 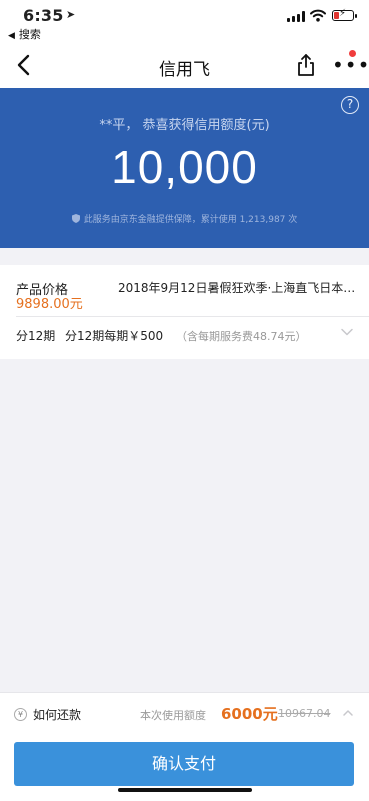 I want to click on chevron-up-icon, so click(x=348, y=713).